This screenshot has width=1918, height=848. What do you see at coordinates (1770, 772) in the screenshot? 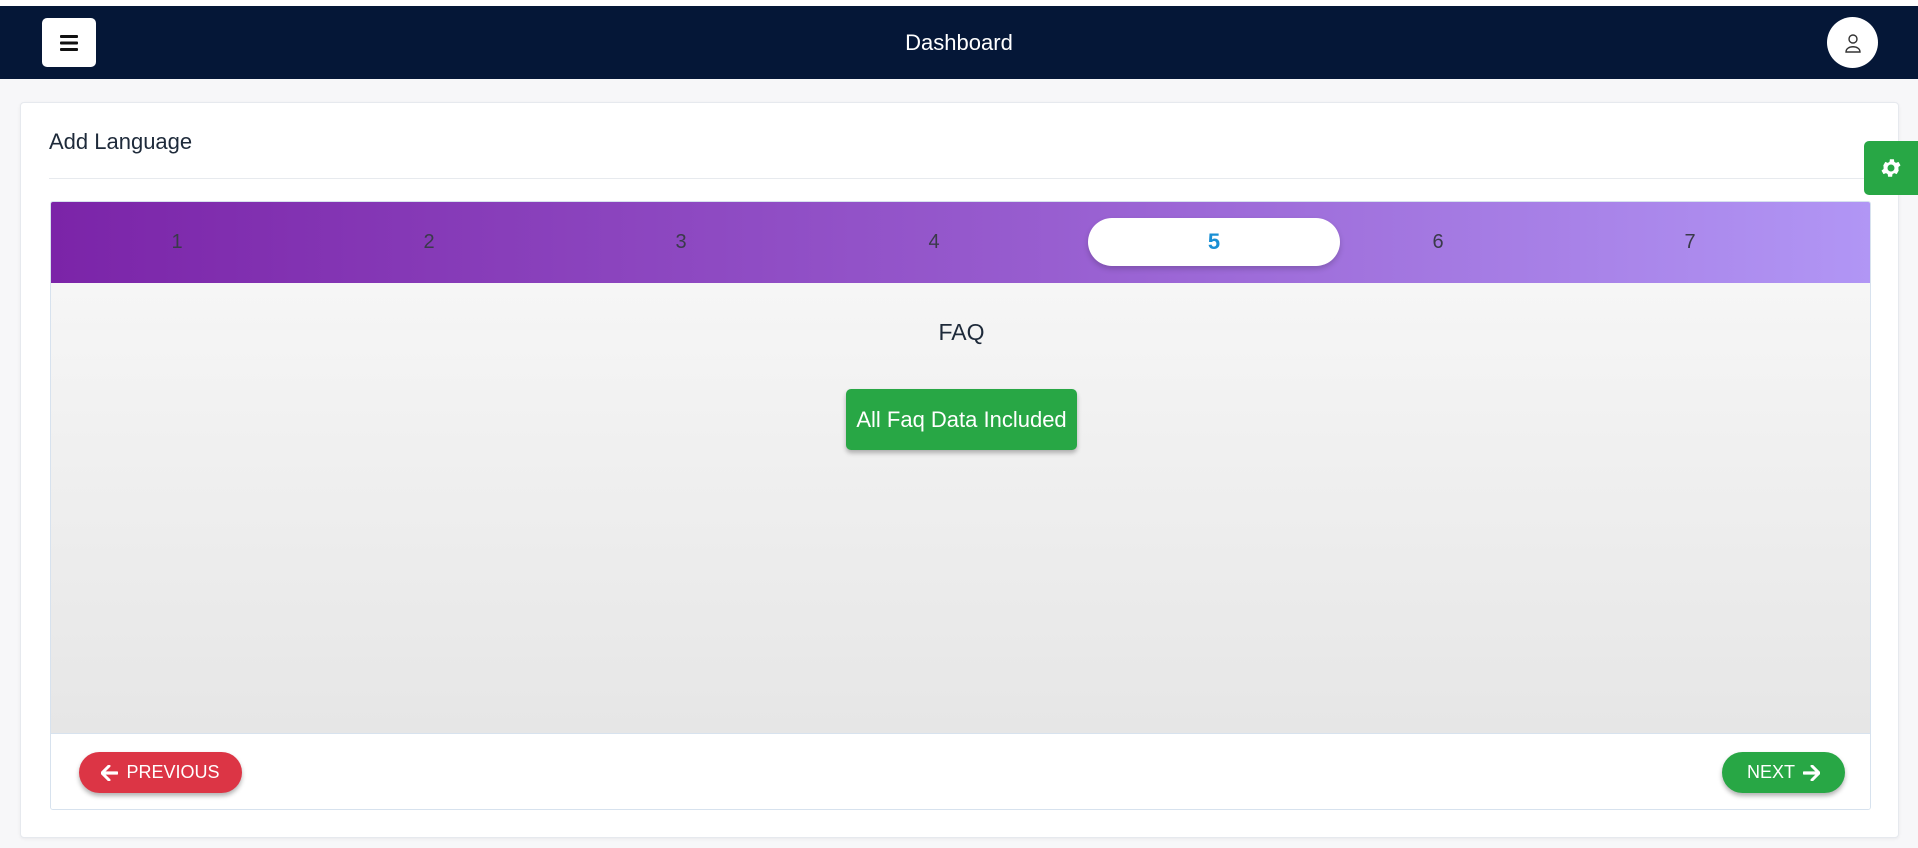
I see `next-button-label: NEXT` at bounding box center [1770, 772].